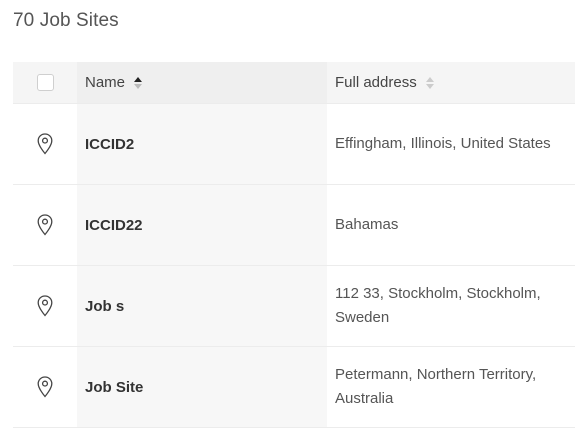 The width and height of the screenshot is (575, 428). I want to click on sort-ascending-icon, so click(138, 82).